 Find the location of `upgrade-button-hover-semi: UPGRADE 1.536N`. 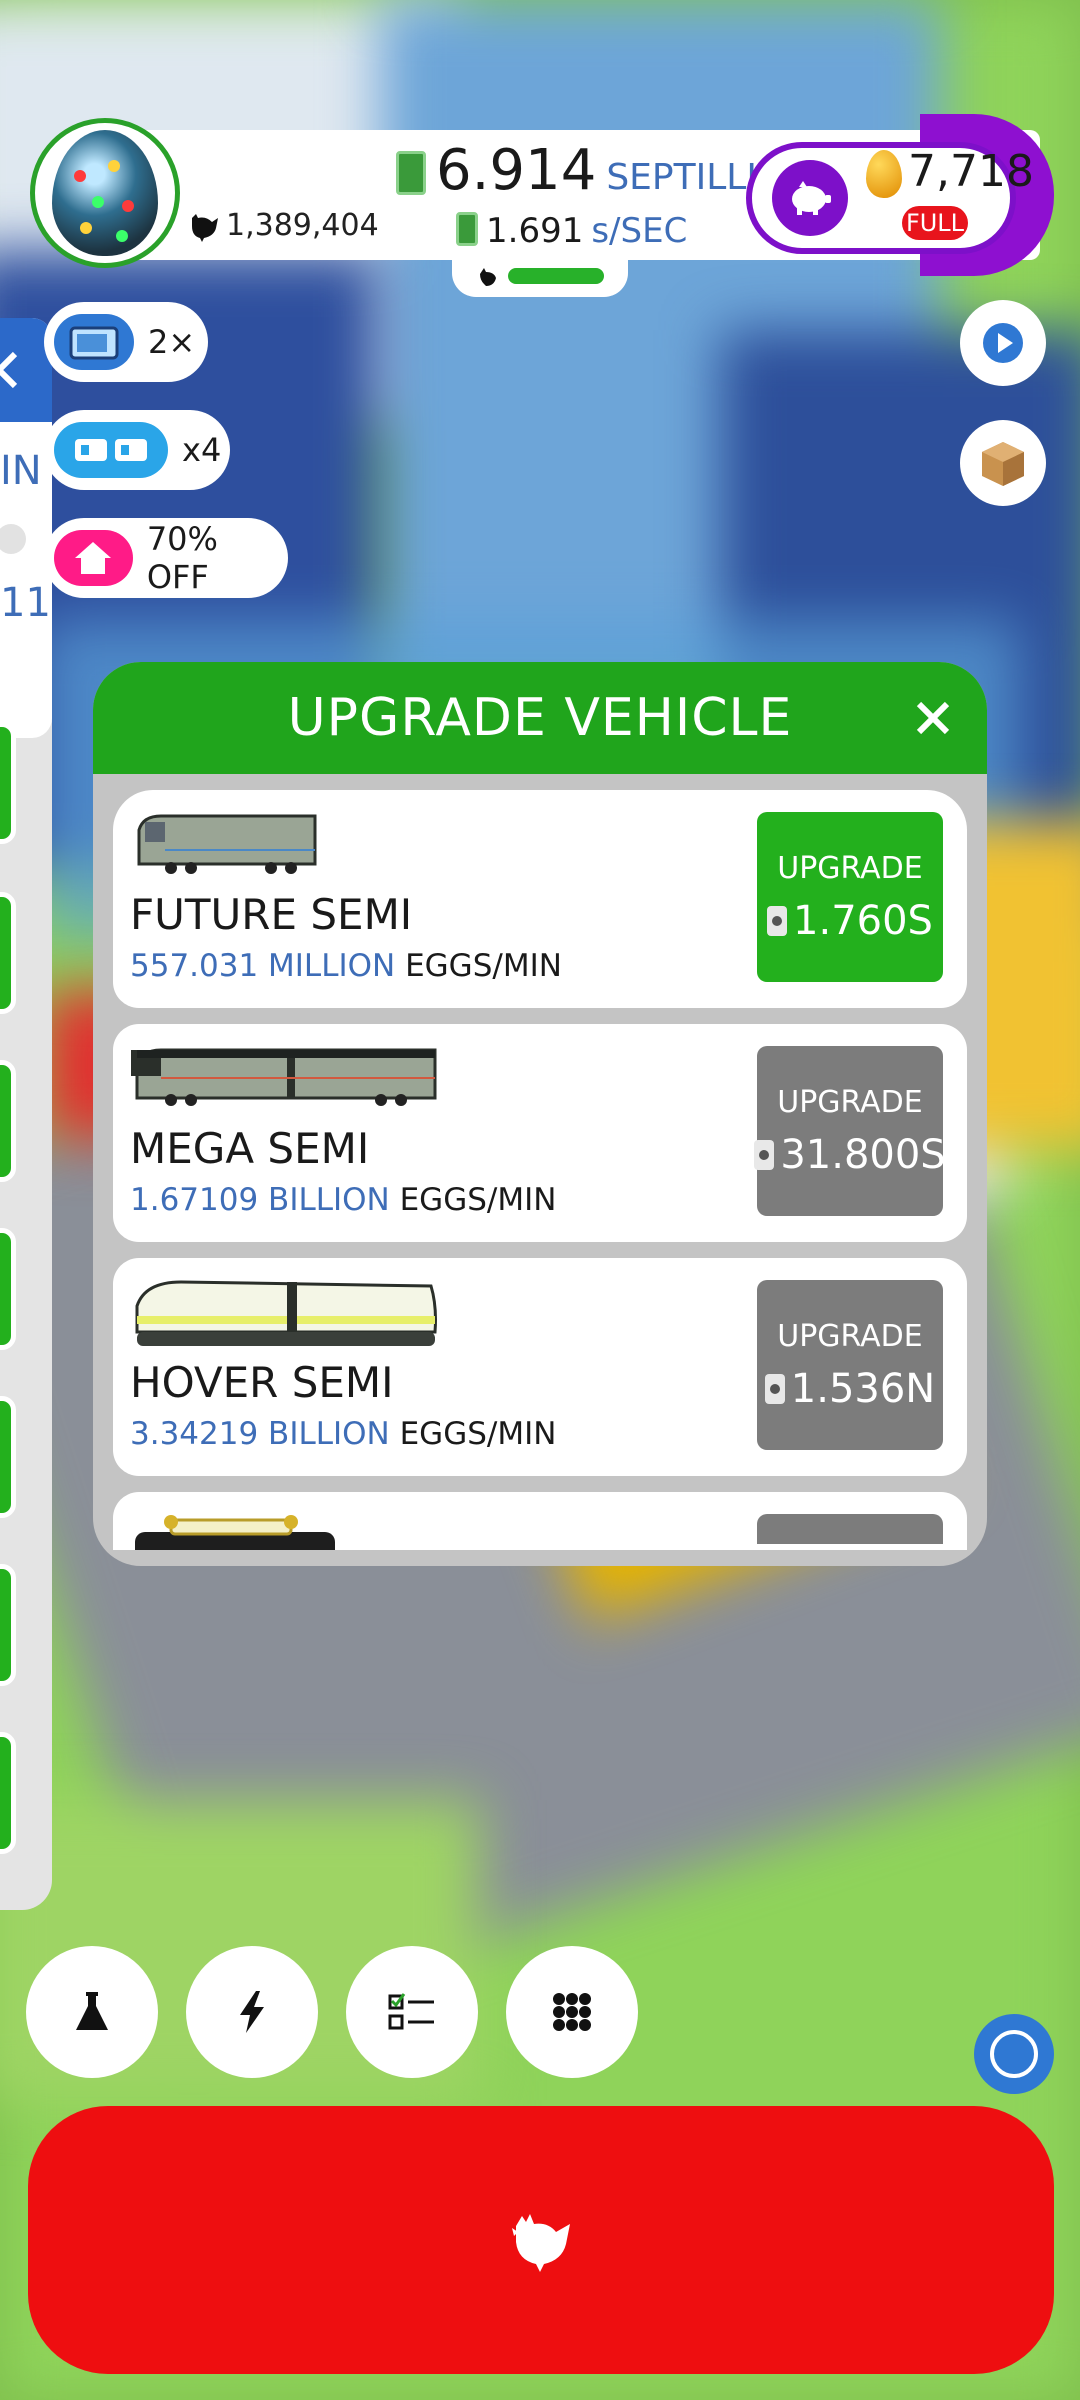

upgrade-button-hover-semi: UPGRADE 1.536N is located at coordinates (850, 1365).